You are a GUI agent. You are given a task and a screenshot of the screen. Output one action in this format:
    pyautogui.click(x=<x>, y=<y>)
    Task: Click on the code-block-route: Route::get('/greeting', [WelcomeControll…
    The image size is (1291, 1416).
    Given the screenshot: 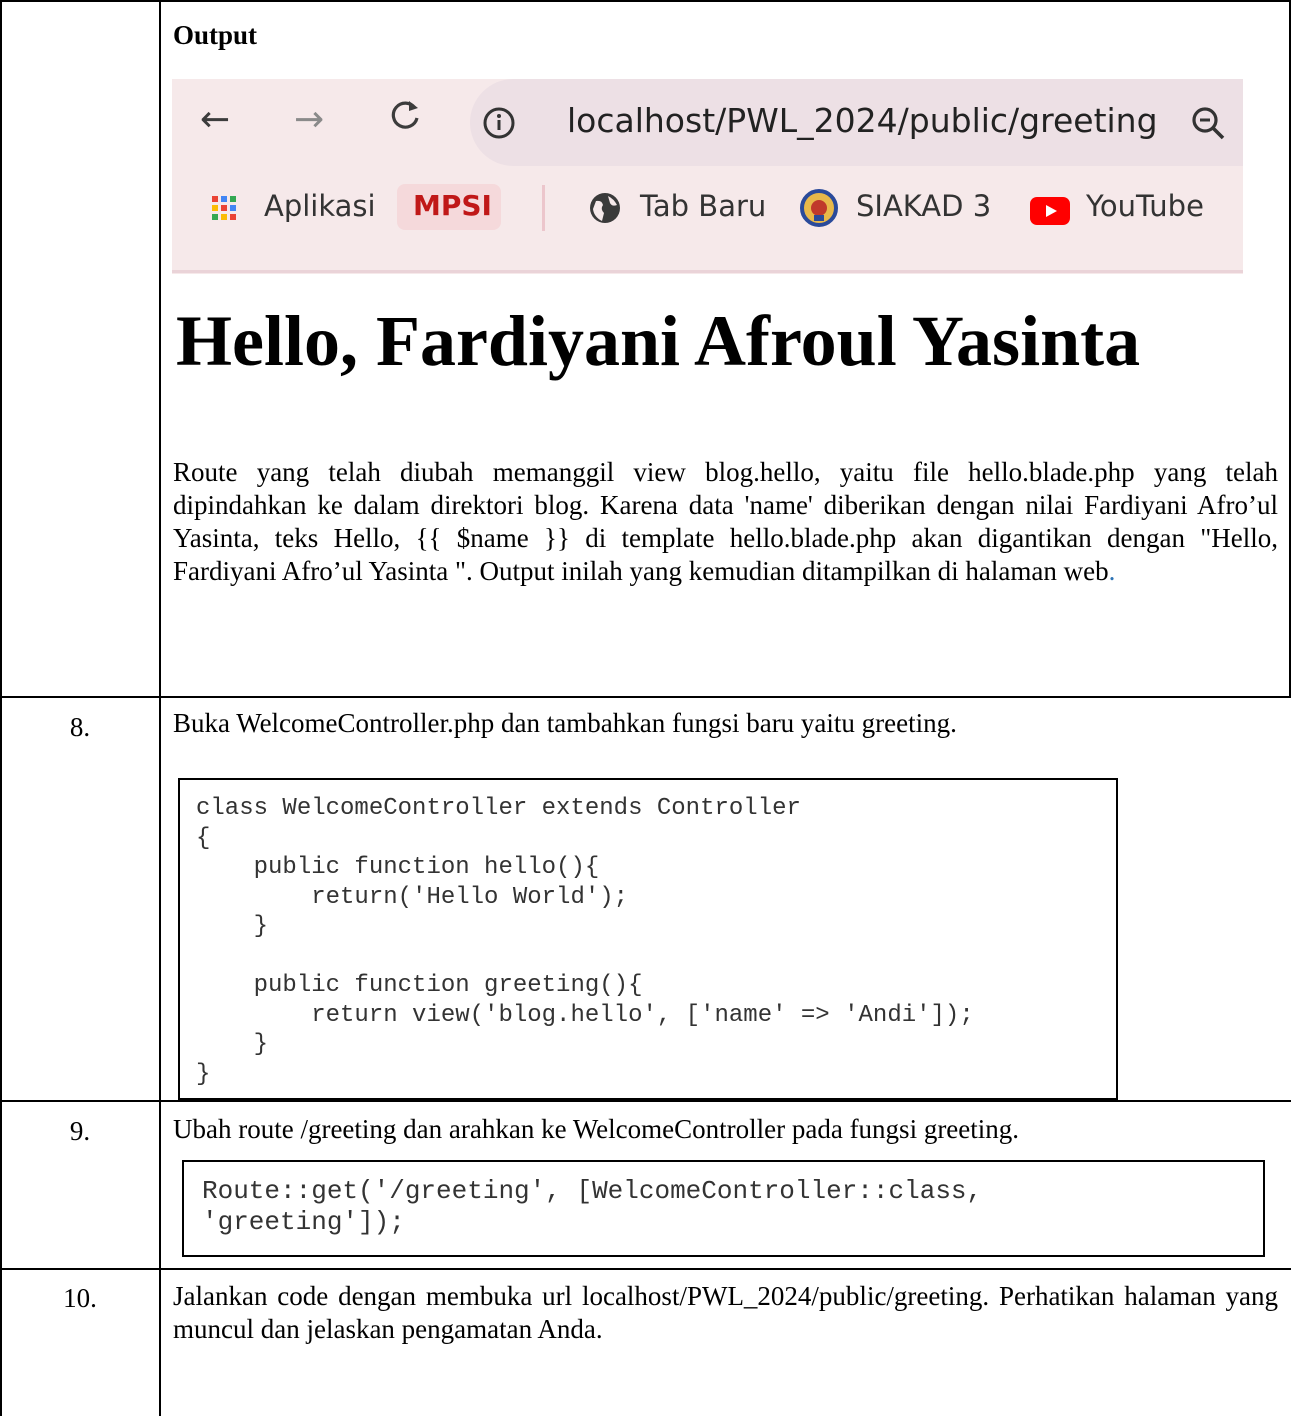 What is the action you would take?
    pyautogui.click(x=723, y=1208)
    